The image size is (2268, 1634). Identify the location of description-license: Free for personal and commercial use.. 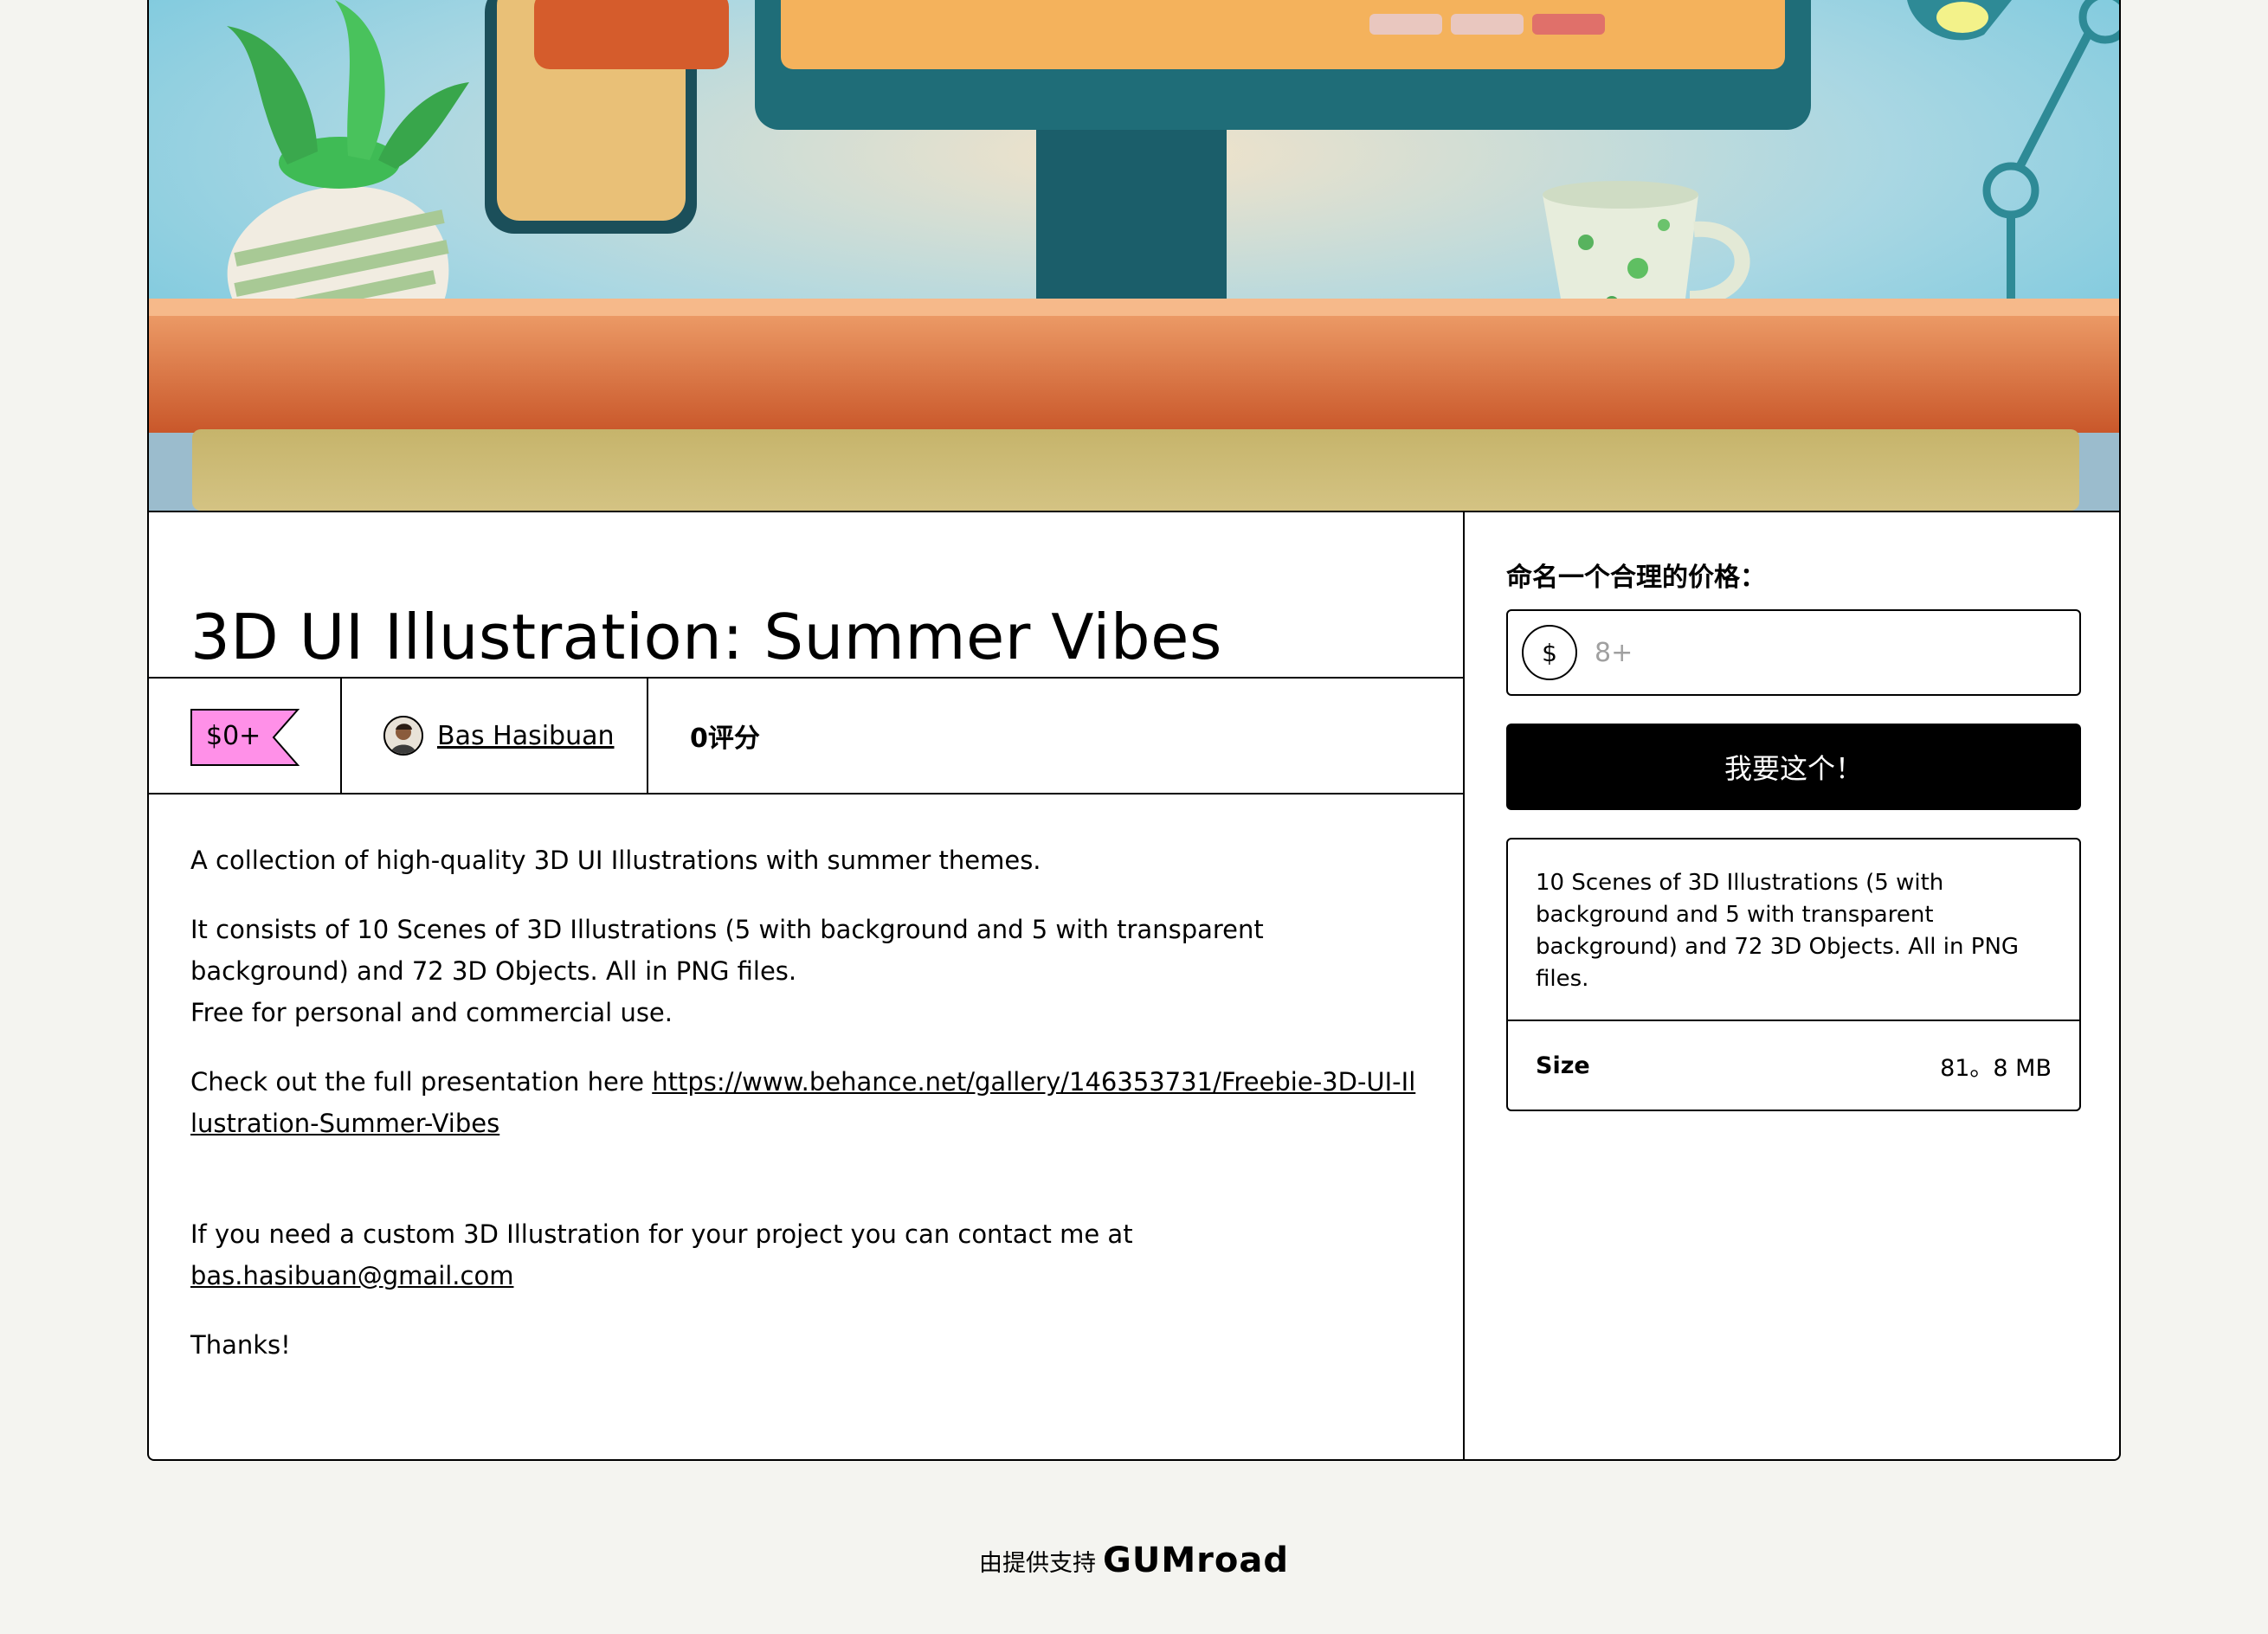
(431, 1012).